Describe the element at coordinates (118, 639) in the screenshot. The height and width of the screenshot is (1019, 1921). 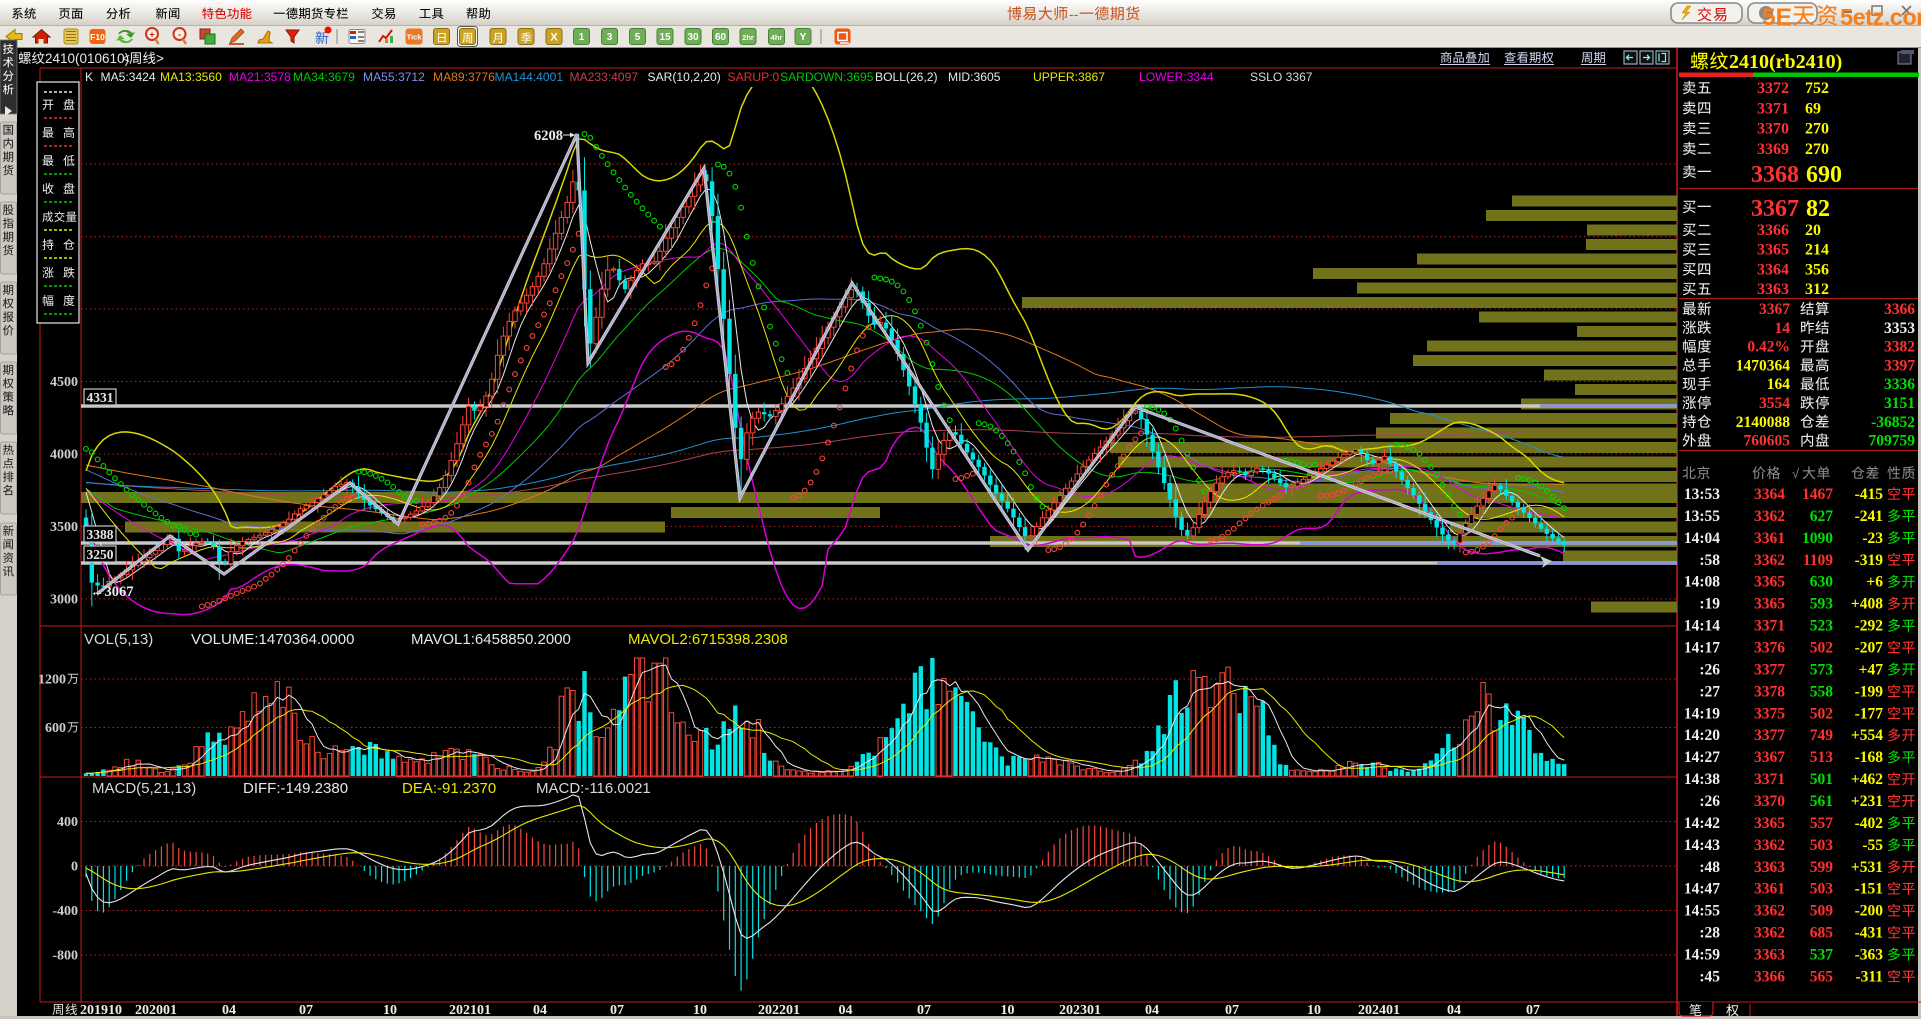
I see `svg-text: VOL(5,13)` at that location.